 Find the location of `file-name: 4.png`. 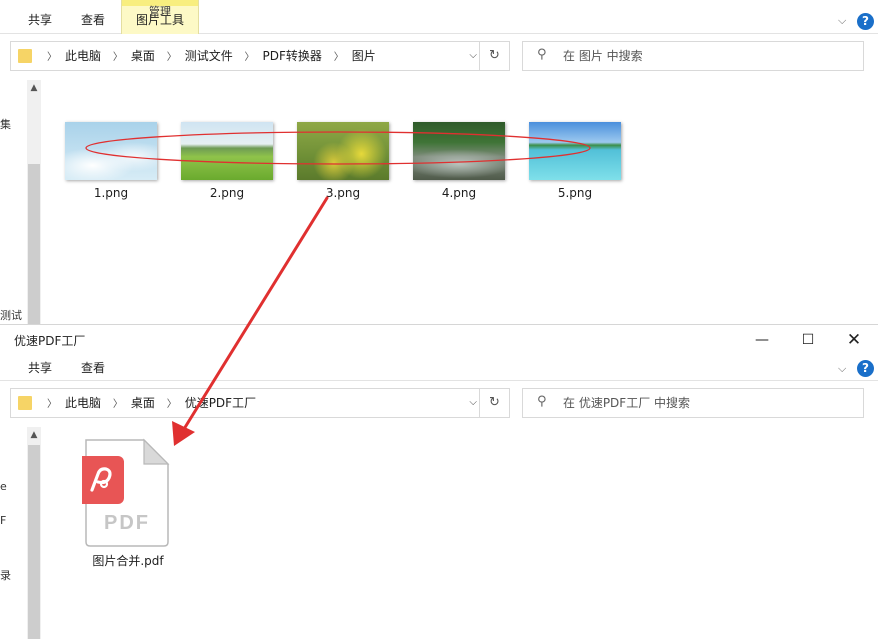

file-name: 4.png is located at coordinates (459, 193).